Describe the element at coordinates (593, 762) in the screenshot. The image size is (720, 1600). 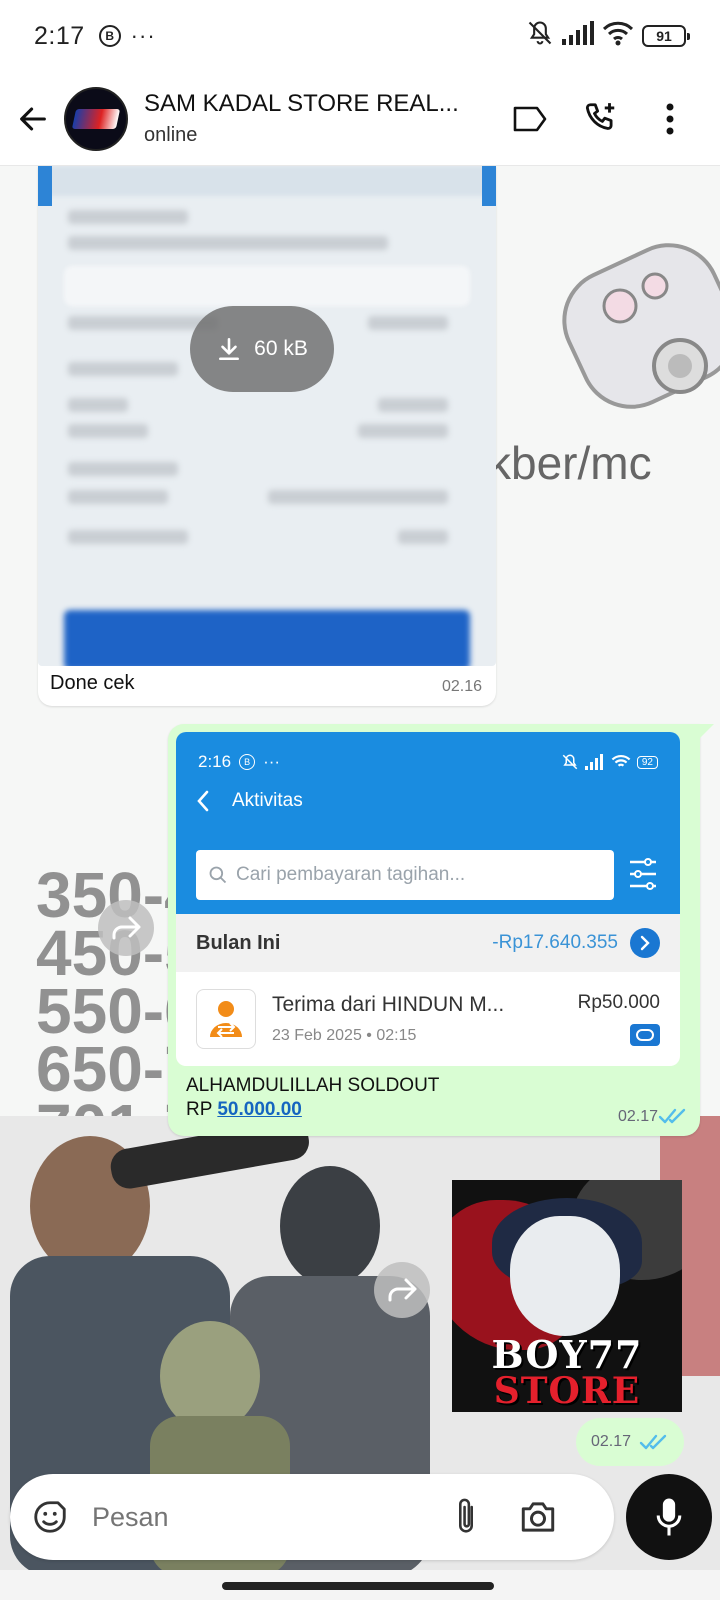
I see `shot-signal-icon` at that location.